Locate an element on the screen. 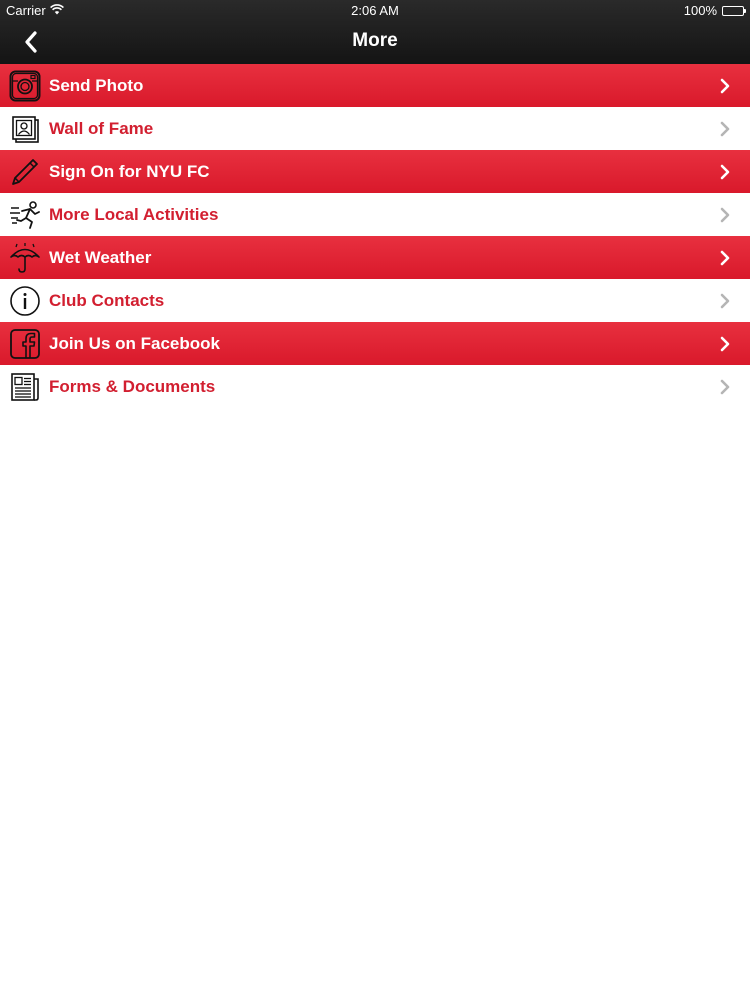 The height and width of the screenshot is (1000, 750). menu-item-local-activities: More Local Activities is located at coordinates (375, 214).